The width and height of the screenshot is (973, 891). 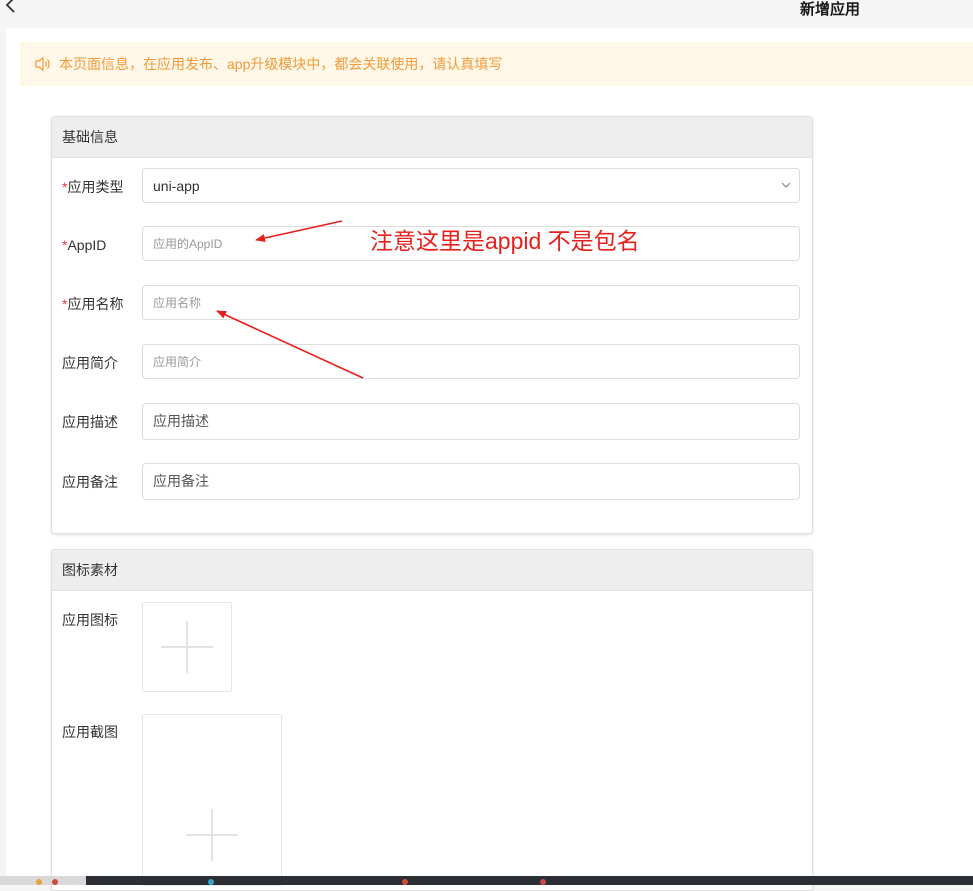 I want to click on app-intro-field, so click(x=471, y=361).